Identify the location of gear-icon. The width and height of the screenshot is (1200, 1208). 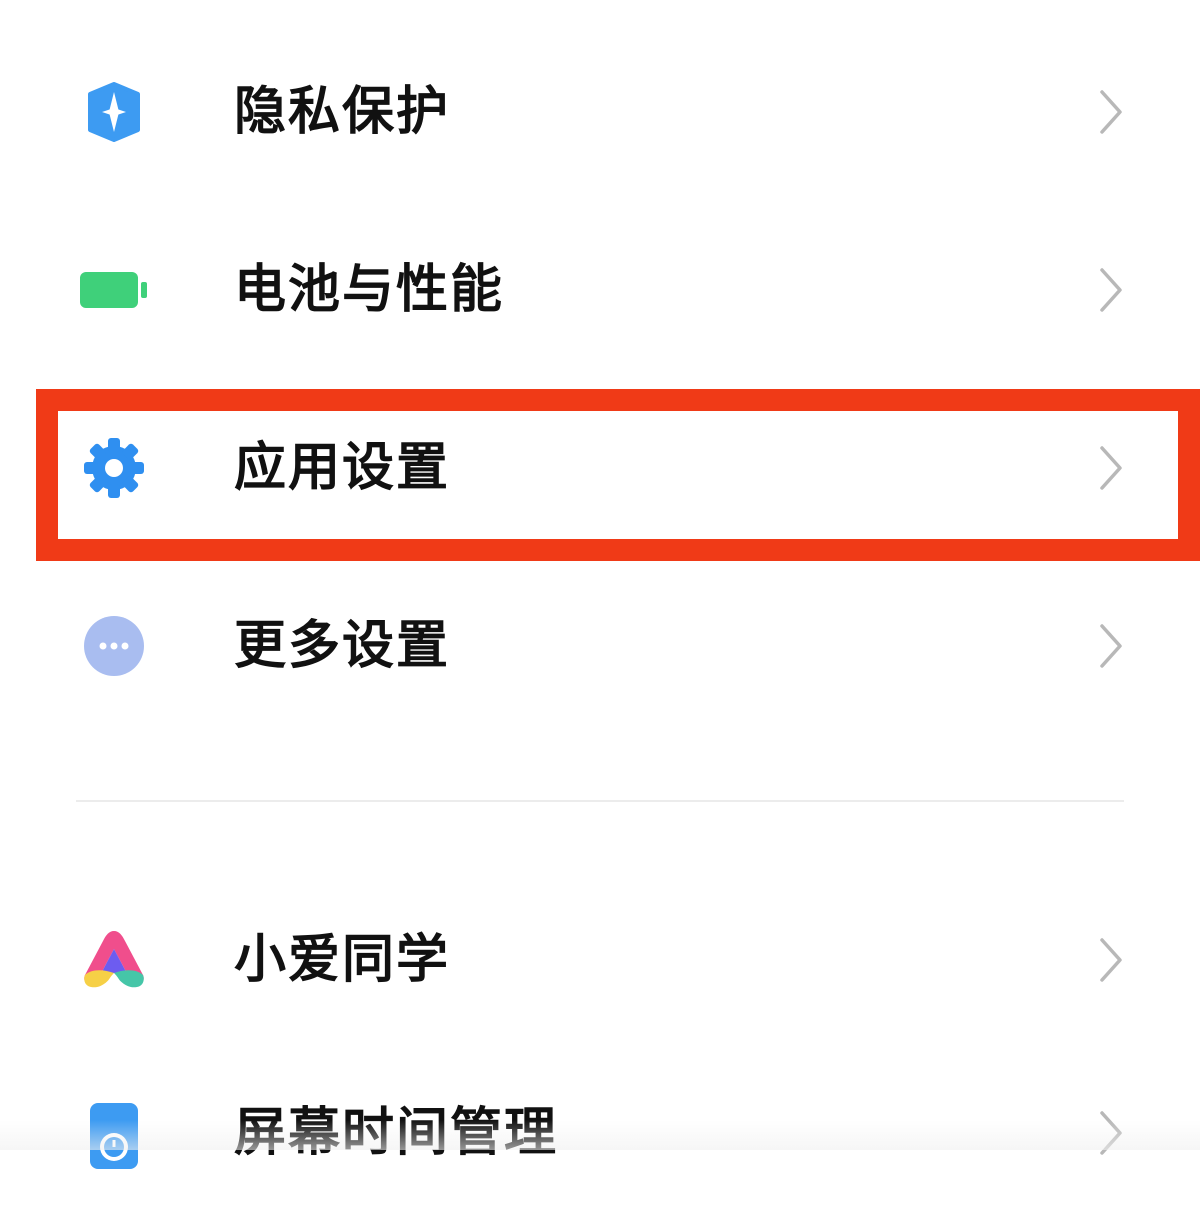
(114, 468).